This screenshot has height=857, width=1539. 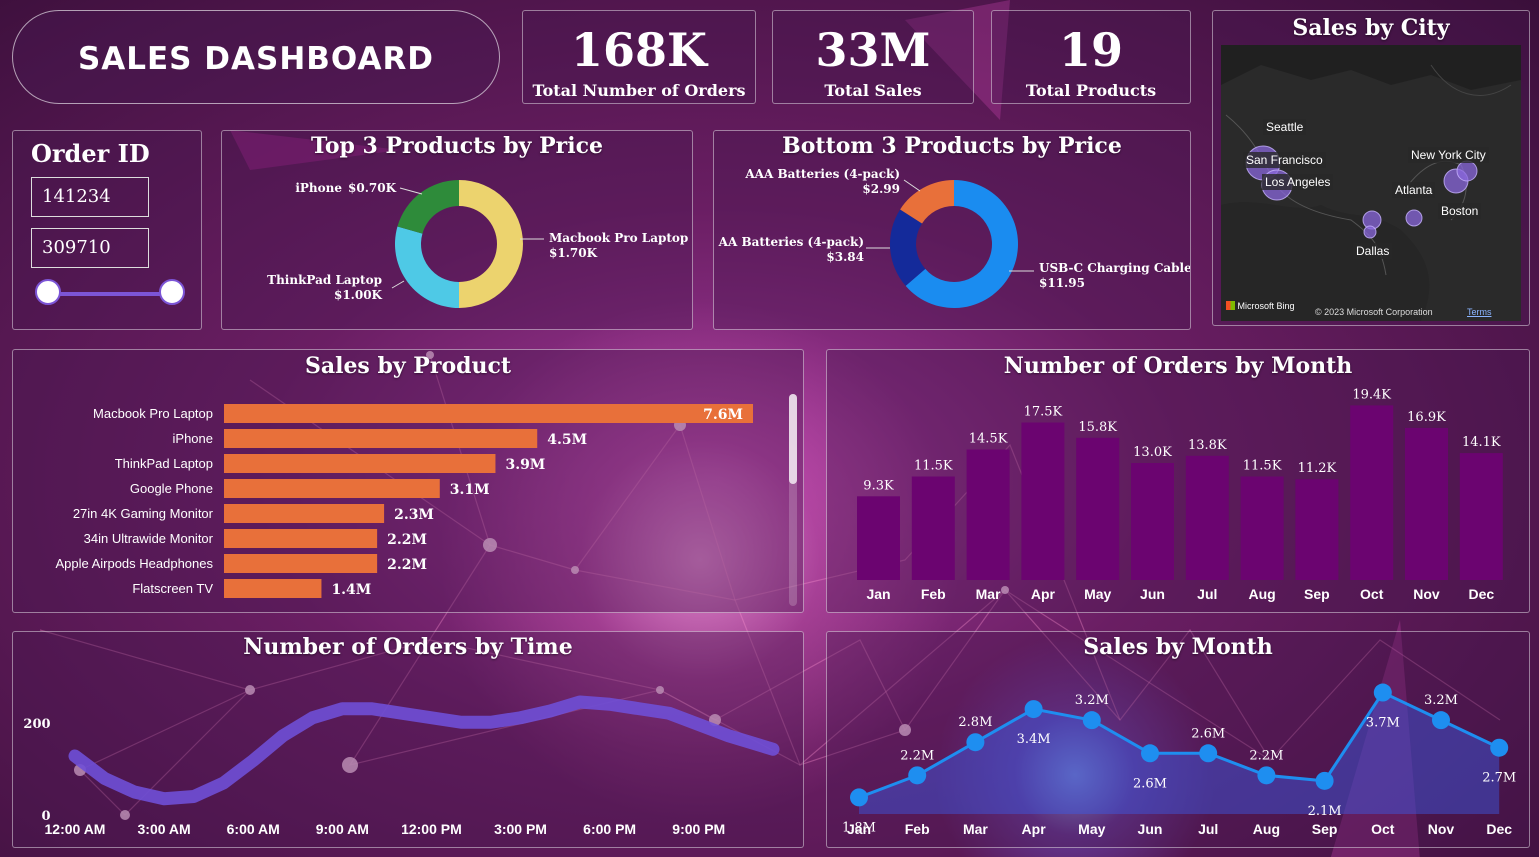 I want to click on scrollbar-thumb, so click(x=793, y=439).